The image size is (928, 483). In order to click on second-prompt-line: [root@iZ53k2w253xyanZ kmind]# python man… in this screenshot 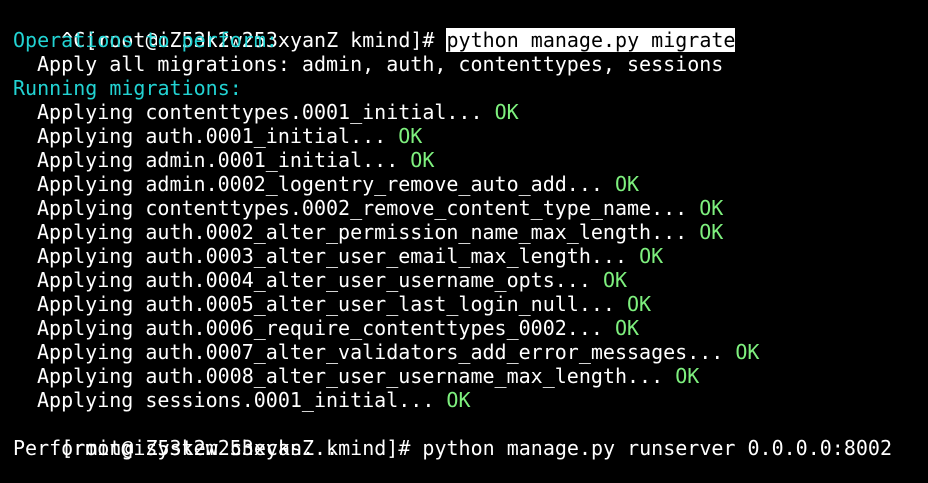, I will do `click(452, 436)`.